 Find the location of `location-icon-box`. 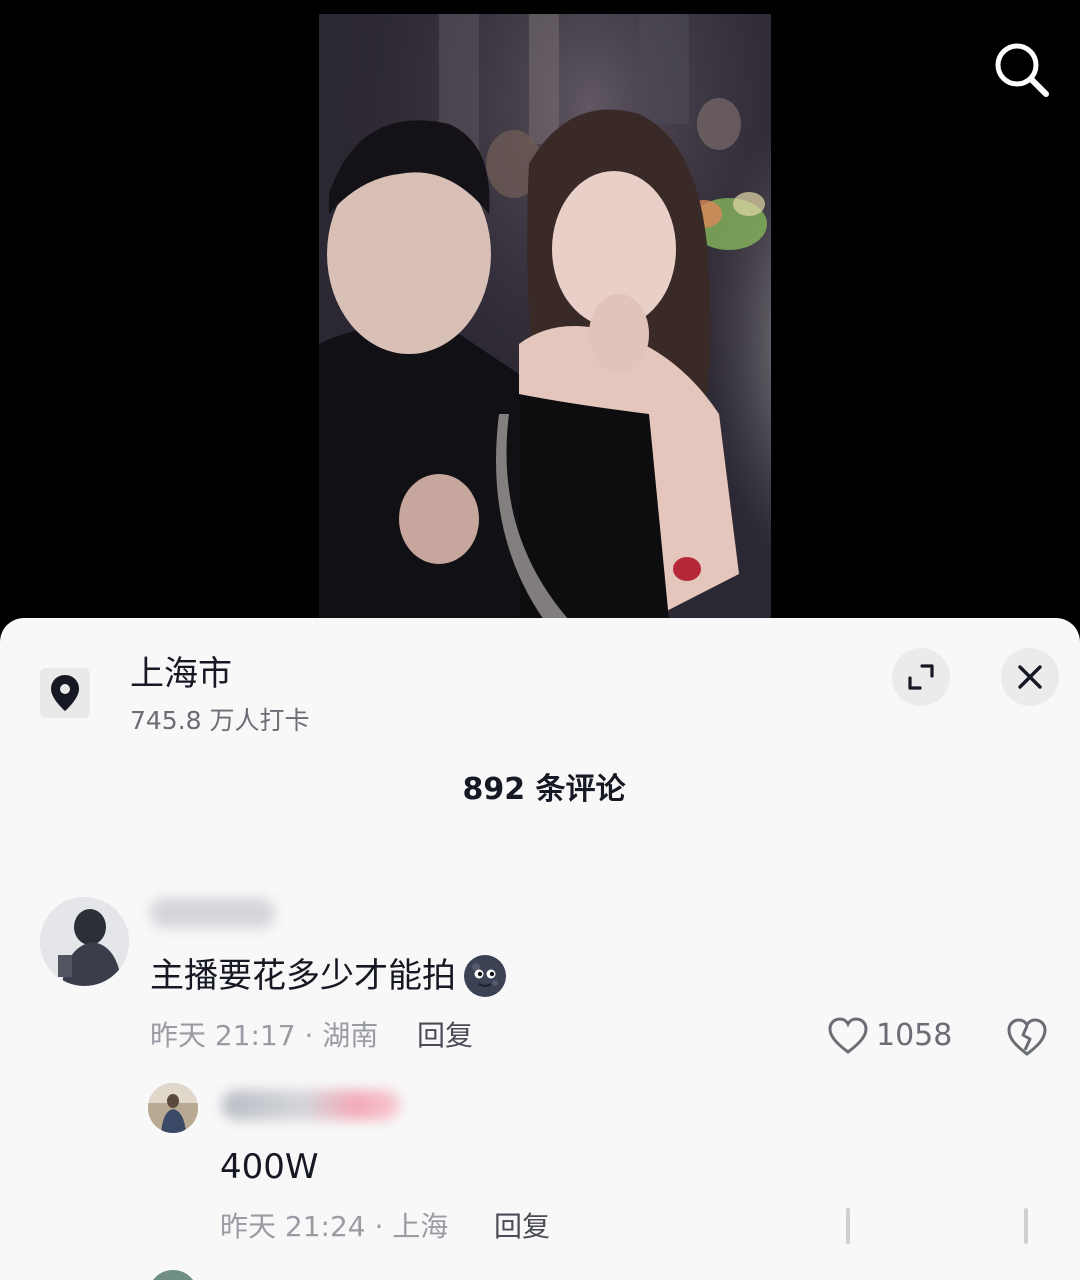

location-icon-box is located at coordinates (65, 693).